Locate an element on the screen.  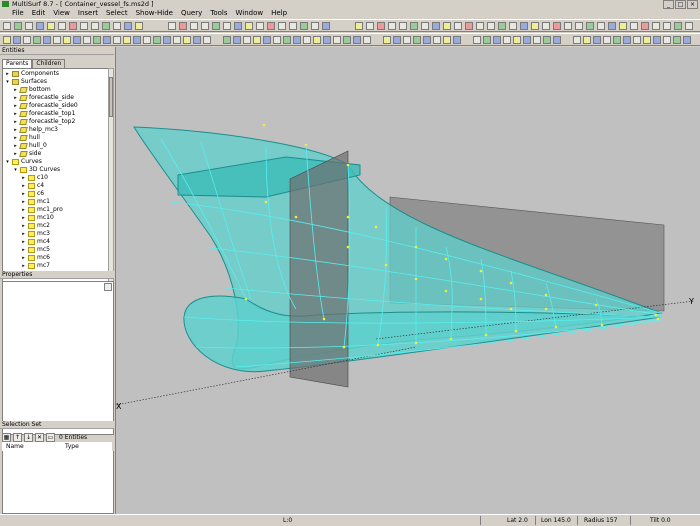
menu-show-hide: Show-Hide is located at coordinates (154, 13).